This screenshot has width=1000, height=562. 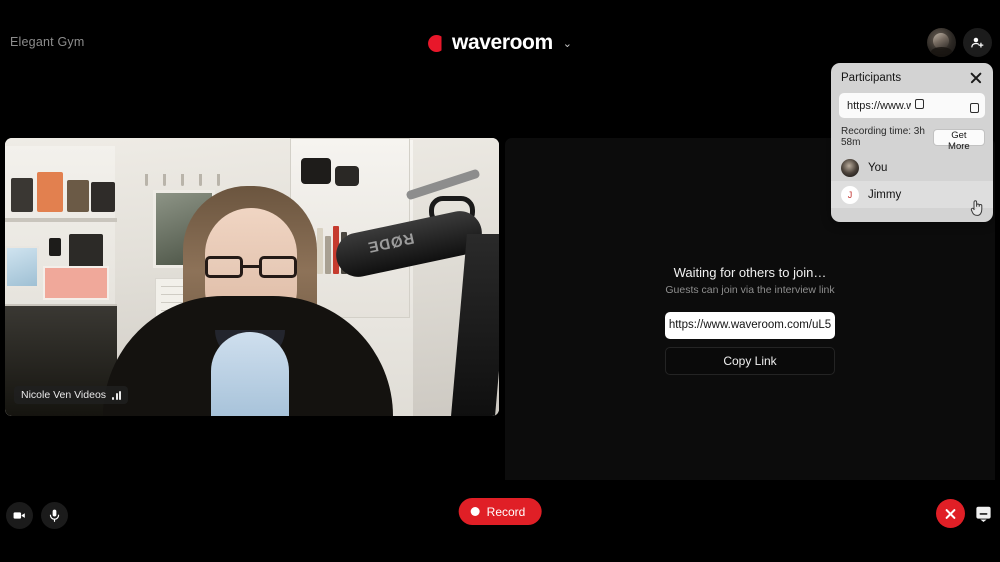 What do you see at coordinates (506, 511) in the screenshot?
I see `record-button-label: Record` at bounding box center [506, 511].